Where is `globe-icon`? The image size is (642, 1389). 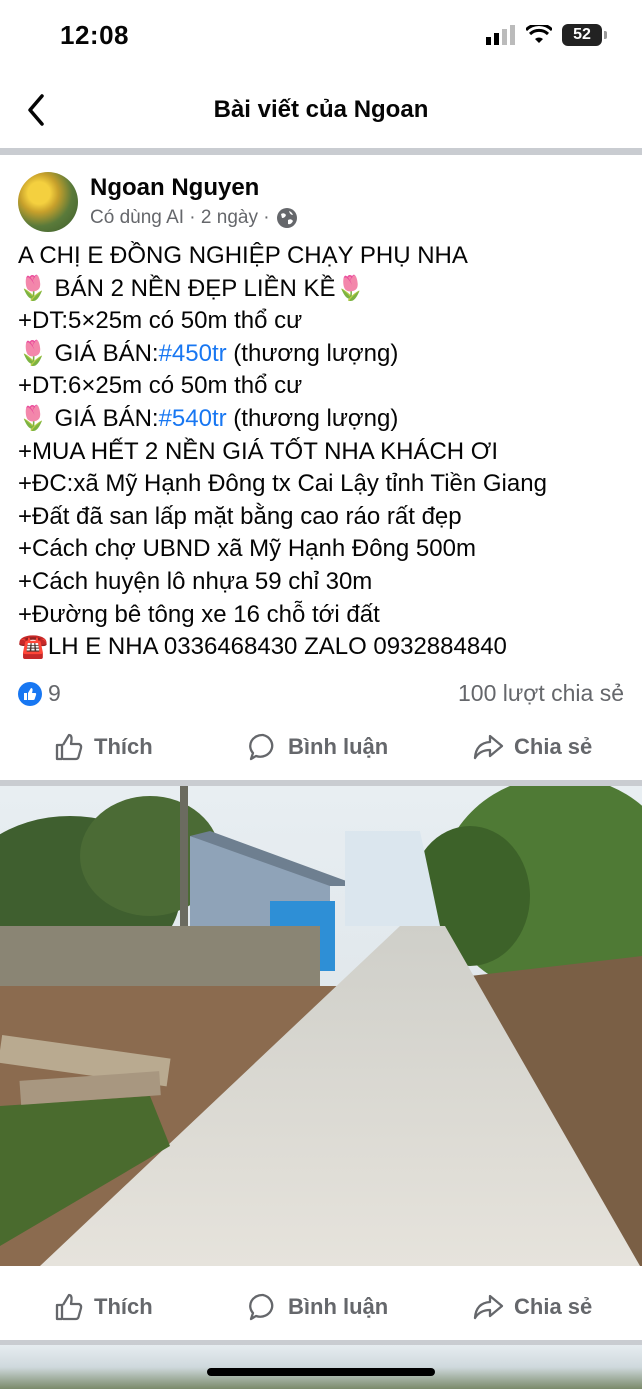
globe-icon is located at coordinates (286, 218).